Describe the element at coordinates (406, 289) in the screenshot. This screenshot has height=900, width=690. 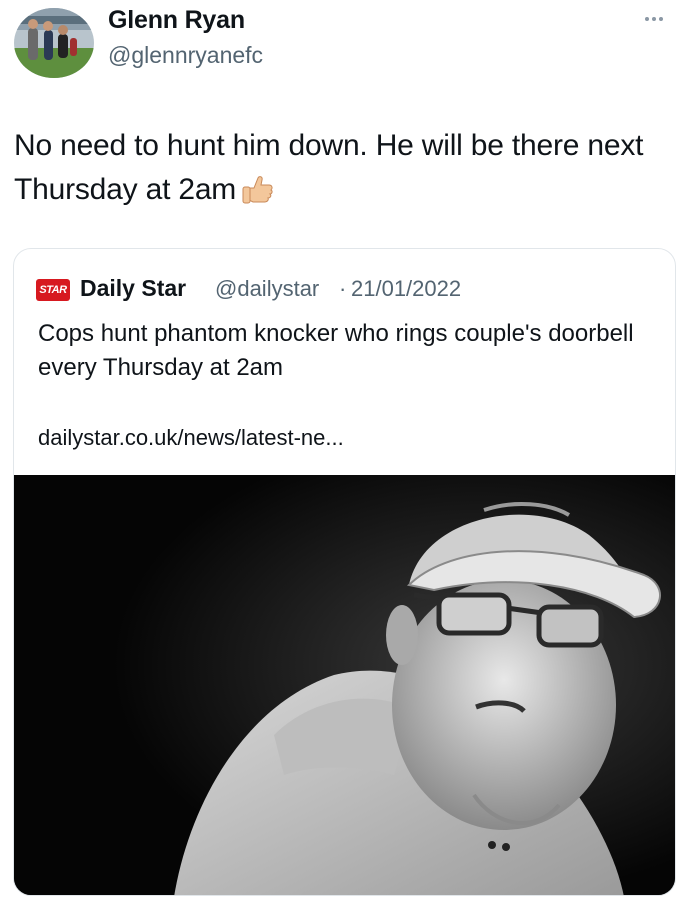
I see `quoted-date: 21/01/2022` at that location.